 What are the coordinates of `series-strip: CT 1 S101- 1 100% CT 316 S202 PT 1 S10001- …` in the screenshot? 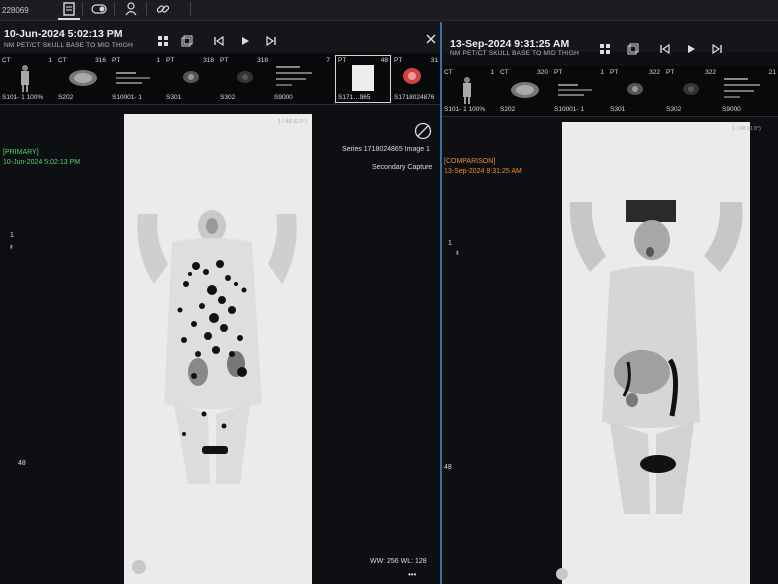 It's located at (220, 79).